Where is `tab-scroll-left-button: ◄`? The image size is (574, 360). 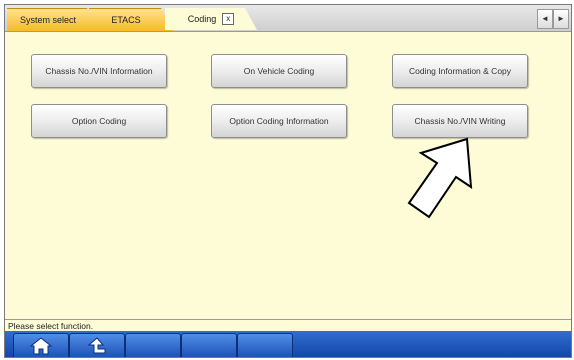
tab-scroll-left-button: ◄ is located at coordinates (545, 19).